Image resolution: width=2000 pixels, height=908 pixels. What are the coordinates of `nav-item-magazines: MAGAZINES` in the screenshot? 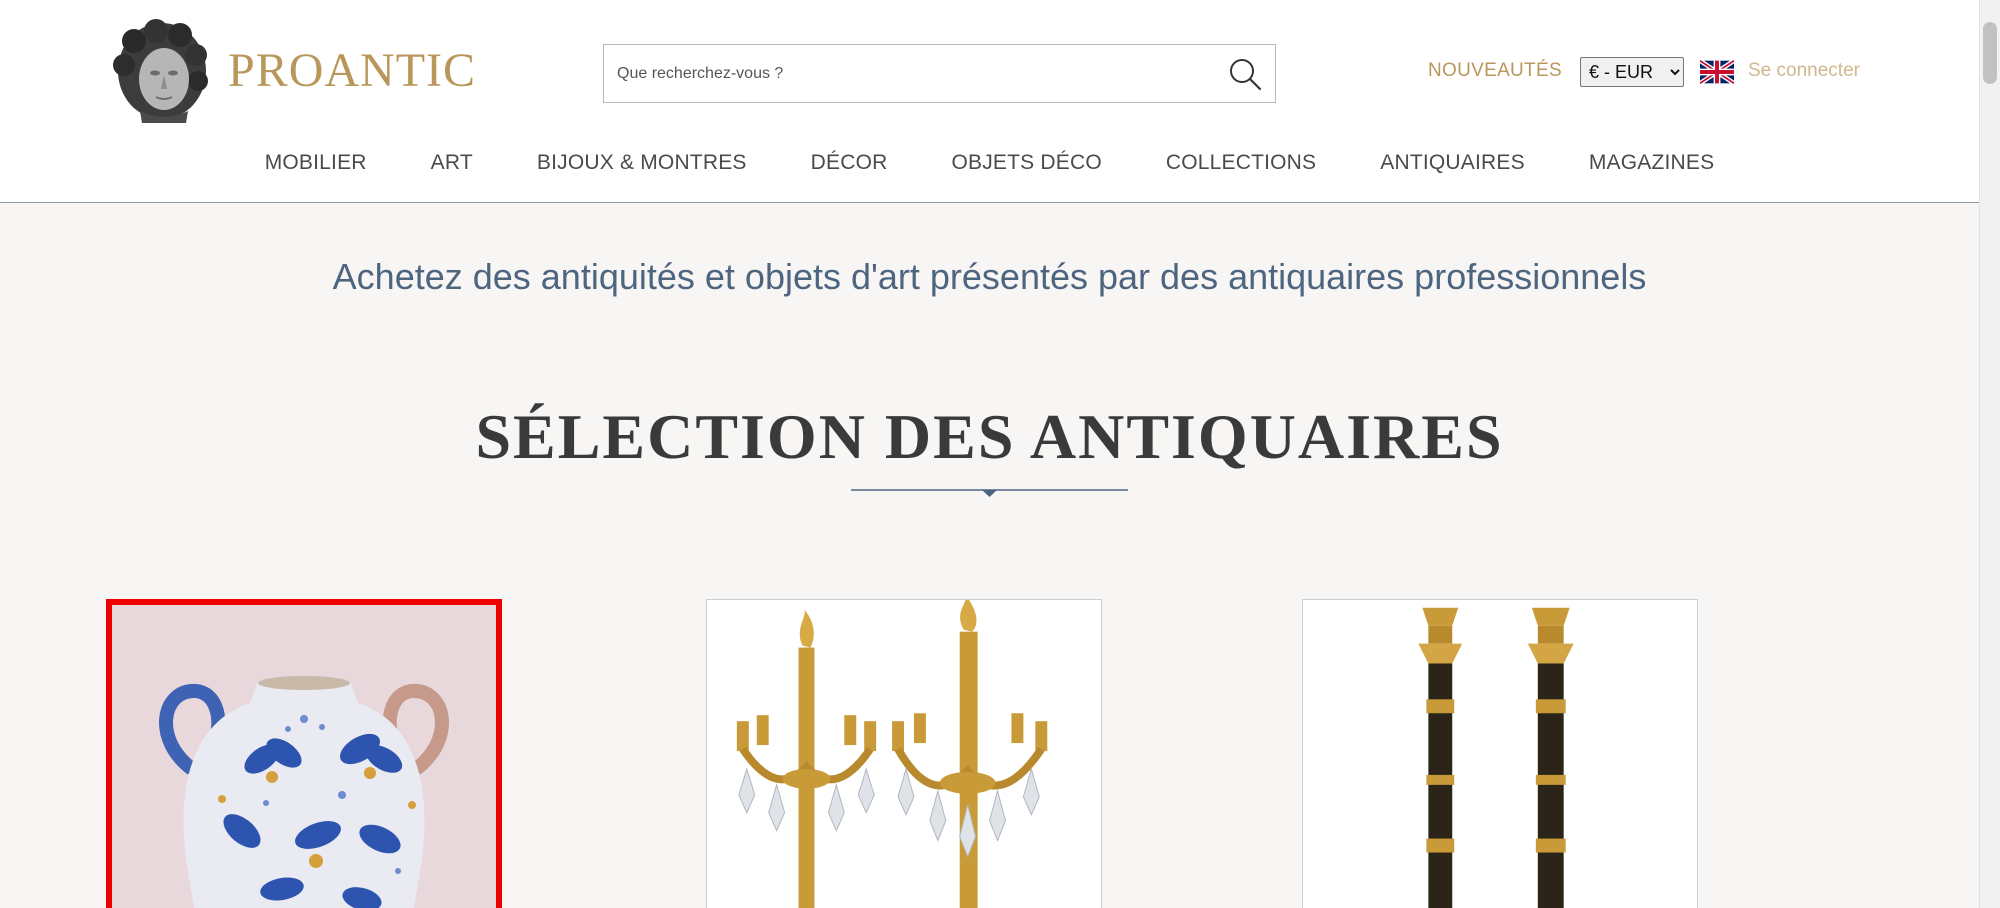 It's located at (1651, 163).